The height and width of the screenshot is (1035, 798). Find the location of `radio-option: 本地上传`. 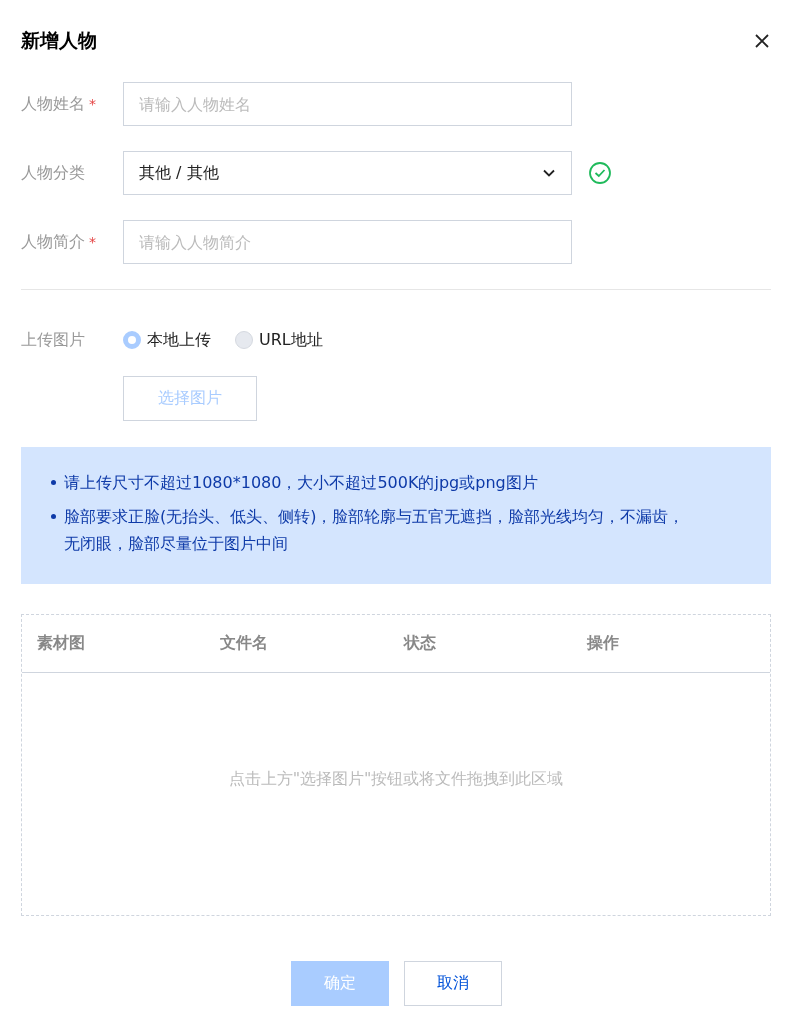

radio-option: 本地上传 is located at coordinates (167, 340).